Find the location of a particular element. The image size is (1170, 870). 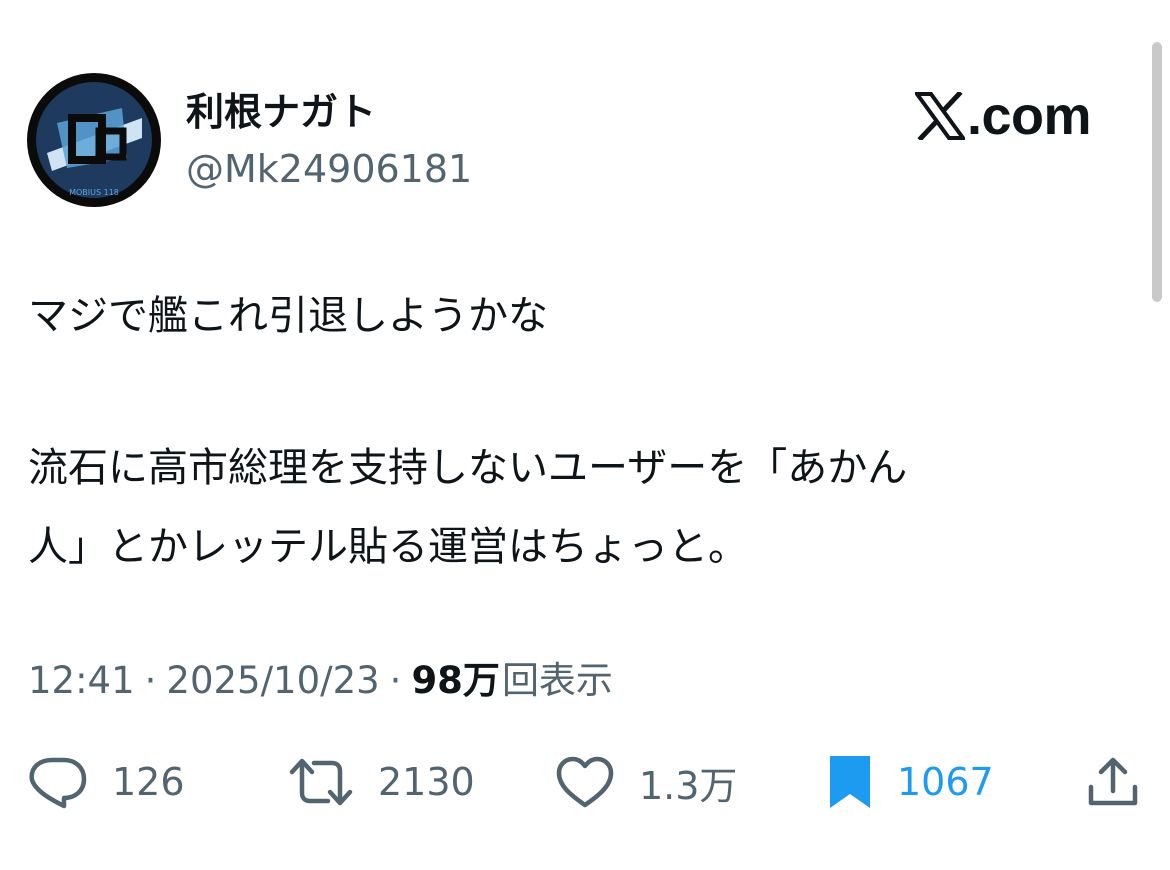

bookmark-icon is located at coordinates (850, 782).